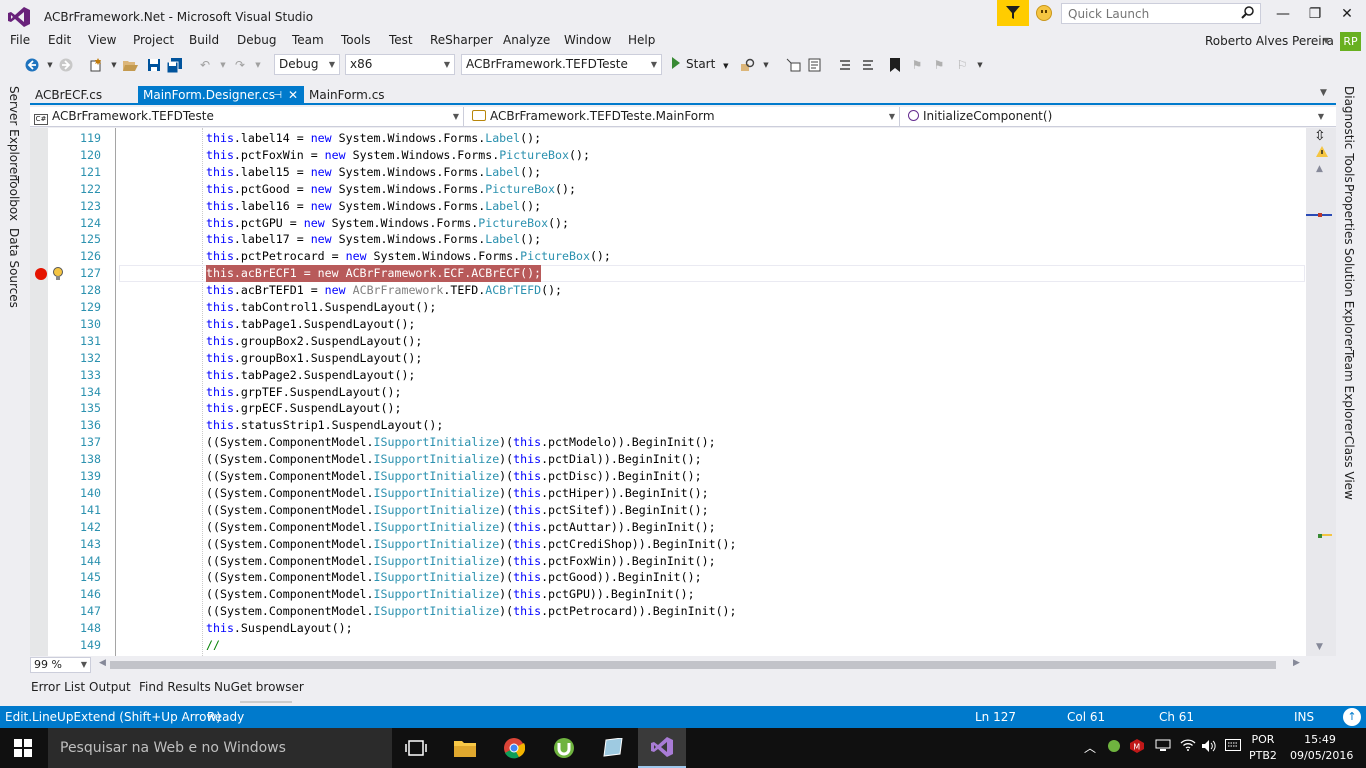  What do you see at coordinates (96, 65) in the screenshot?
I see `new-project-icon` at bounding box center [96, 65].